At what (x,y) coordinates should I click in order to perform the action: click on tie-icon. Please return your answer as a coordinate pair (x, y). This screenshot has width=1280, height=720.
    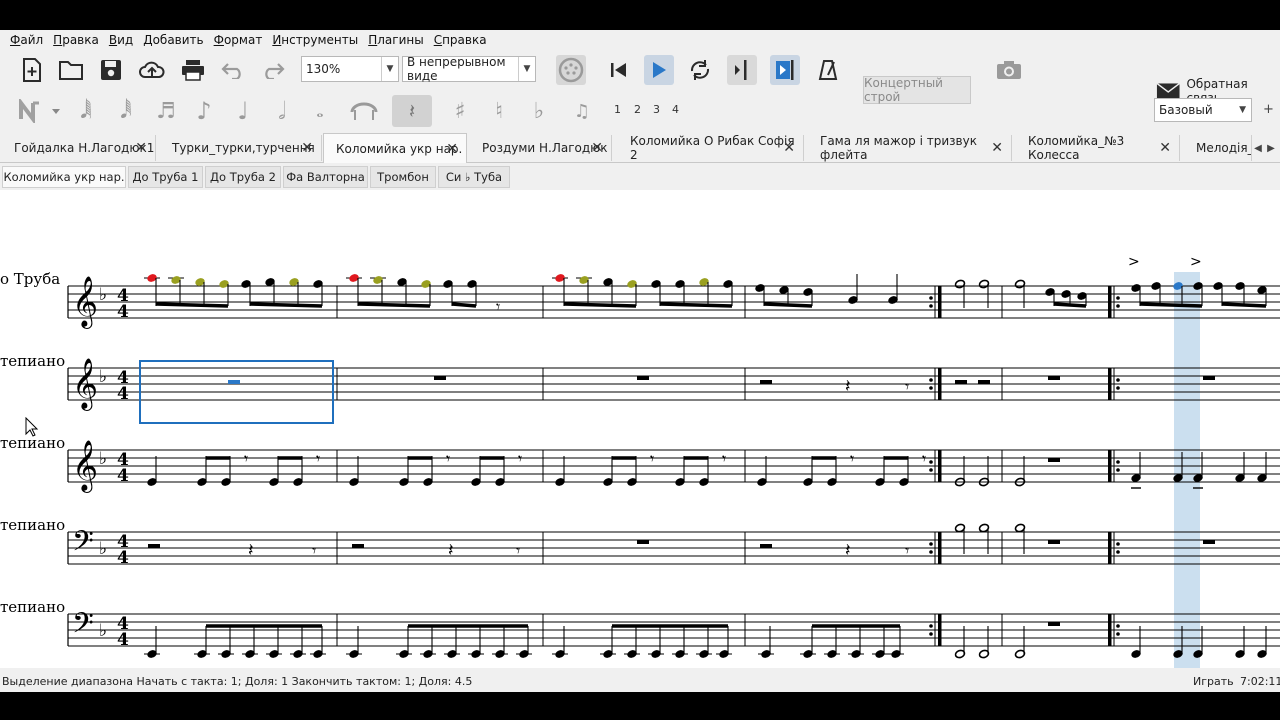
    Looking at the image, I should click on (364, 111).